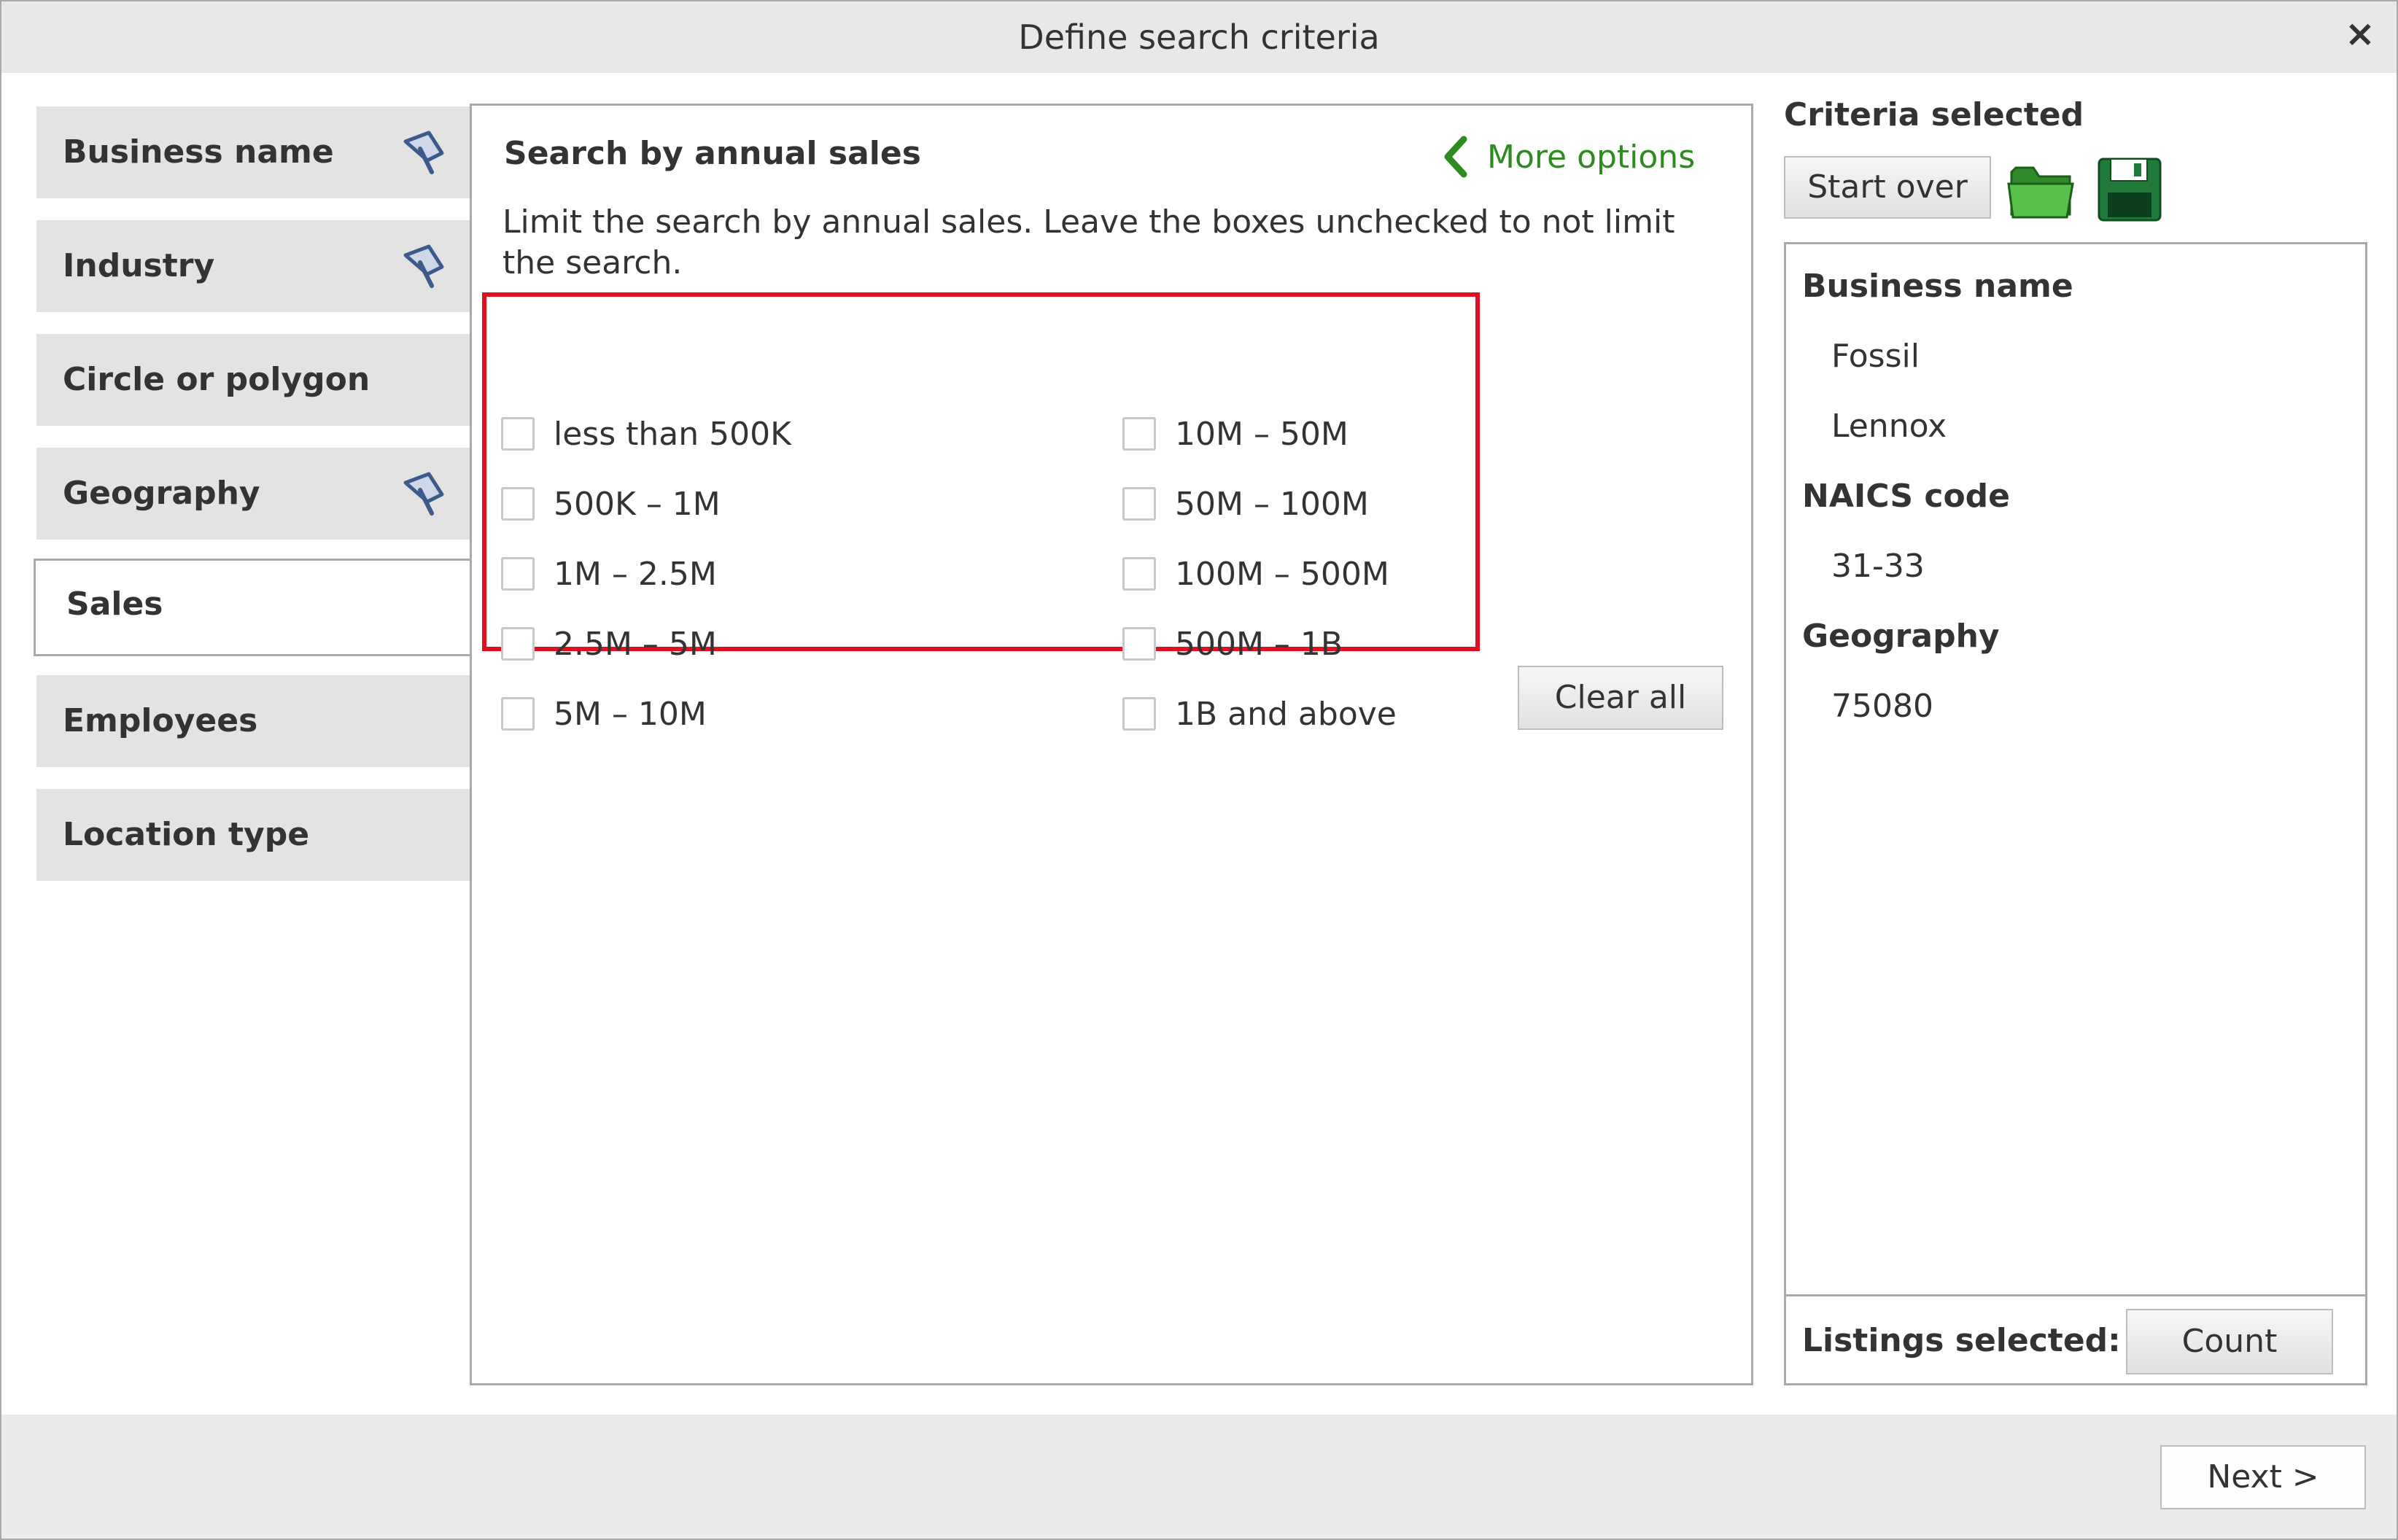 Image resolution: width=2398 pixels, height=1540 pixels. I want to click on sales-option-10m-50m: 10M – 50M, so click(1235, 434).